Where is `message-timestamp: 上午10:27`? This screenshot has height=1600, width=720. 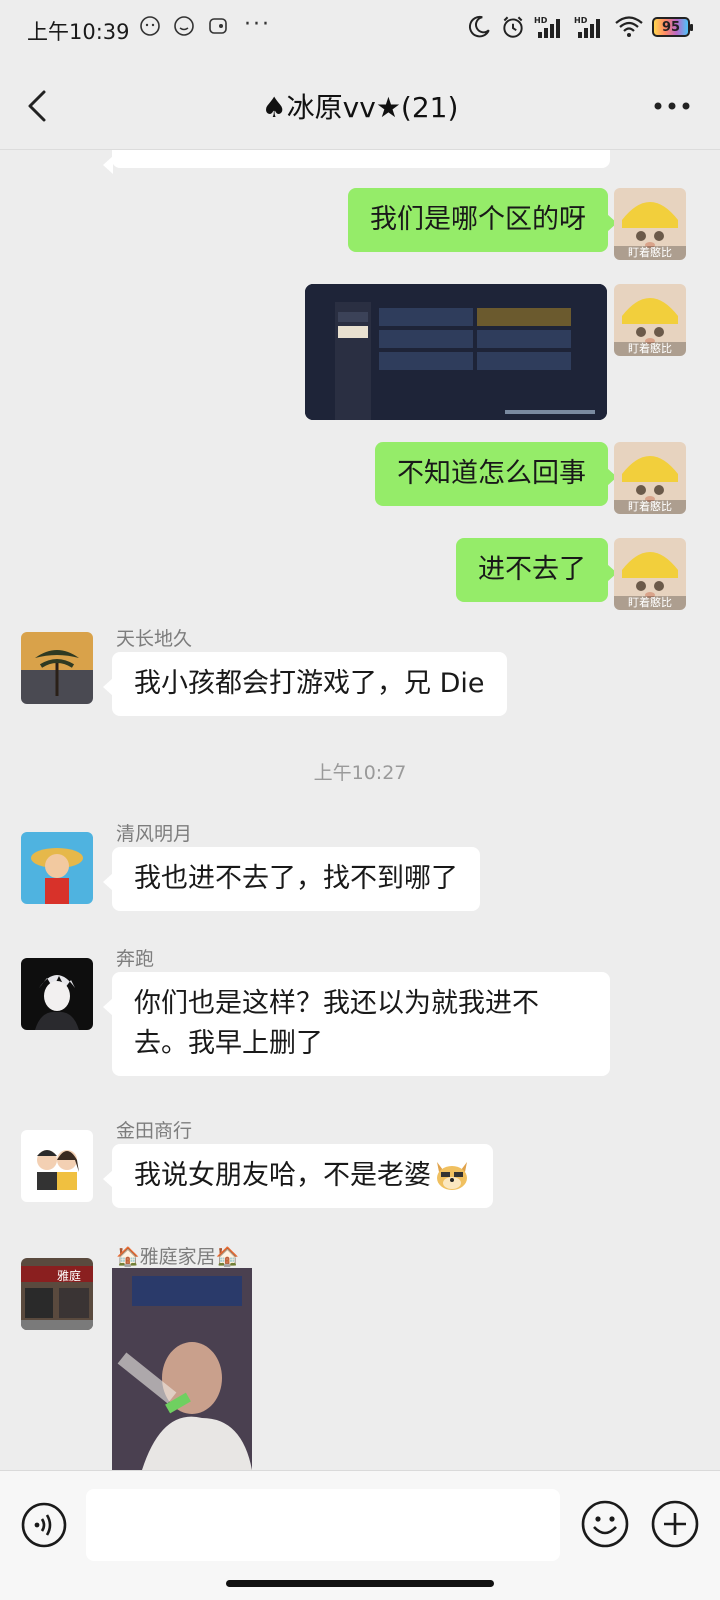
message-timestamp: 上午10:27 is located at coordinates (360, 773).